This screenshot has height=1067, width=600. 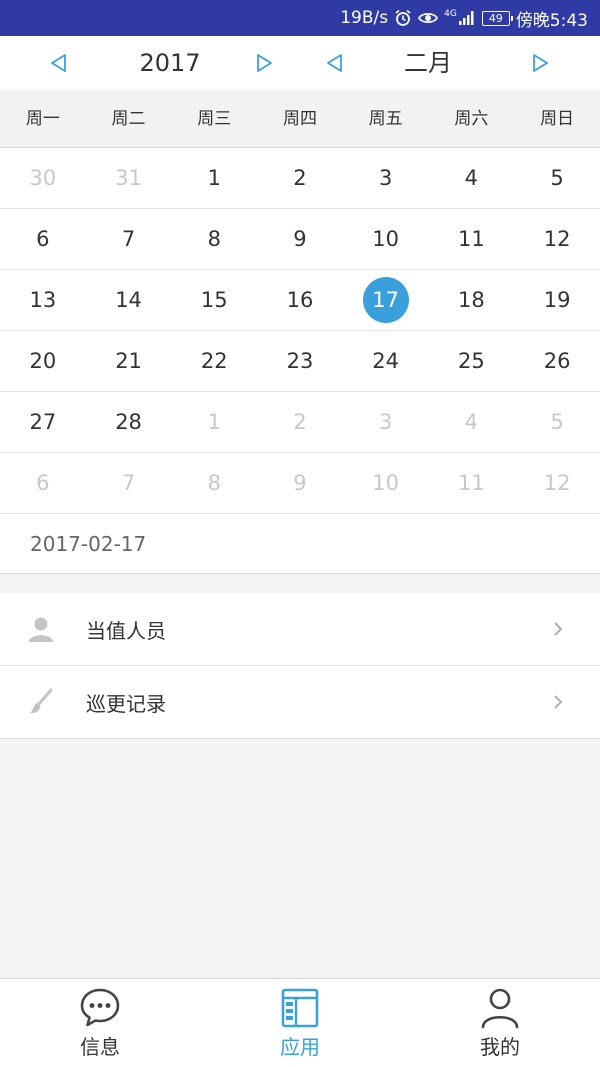 I want to click on day-number: 5, so click(x=557, y=178).